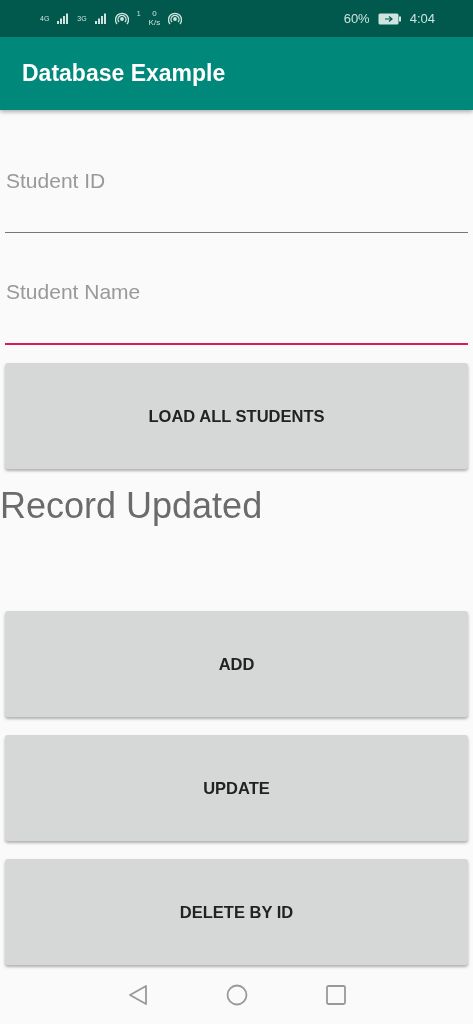 This screenshot has height=1024, width=473. I want to click on speed-value: 0, so click(154, 14).